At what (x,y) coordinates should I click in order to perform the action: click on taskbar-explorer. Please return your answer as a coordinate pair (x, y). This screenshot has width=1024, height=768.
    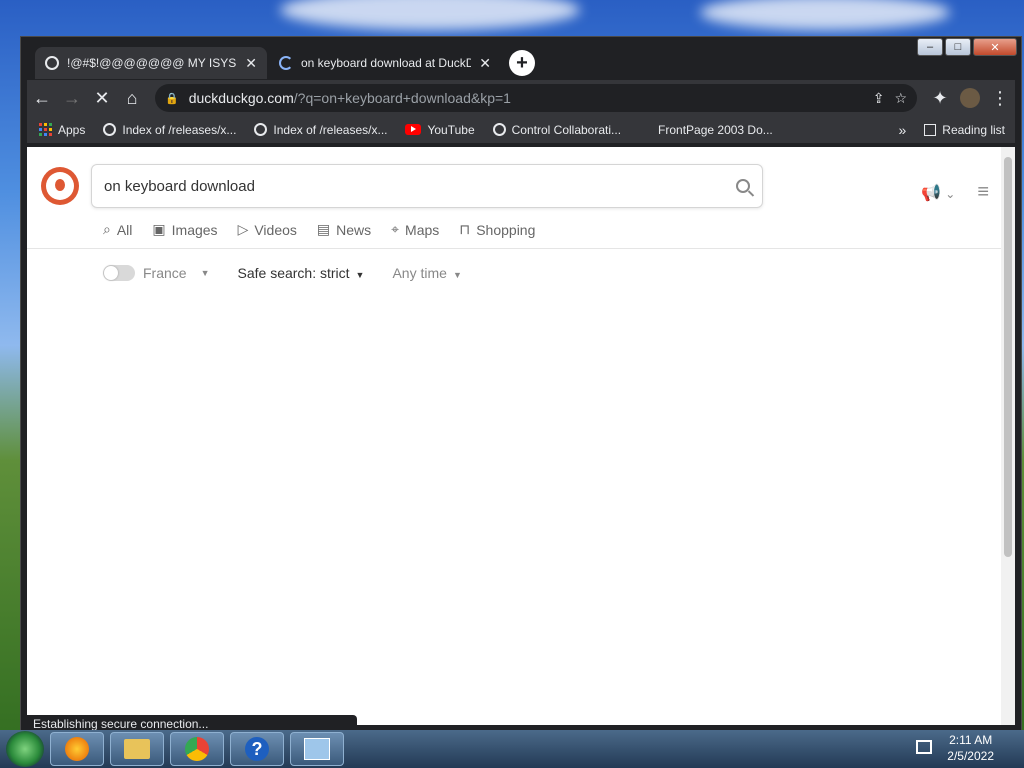
    Looking at the image, I should click on (137, 749).